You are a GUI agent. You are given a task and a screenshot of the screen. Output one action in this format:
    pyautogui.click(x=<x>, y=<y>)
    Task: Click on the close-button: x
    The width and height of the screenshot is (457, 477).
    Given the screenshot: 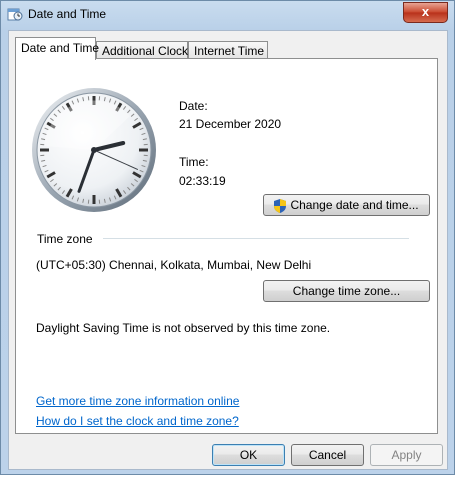 What is the action you would take?
    pyautogui.click(x=425, y=12)
    